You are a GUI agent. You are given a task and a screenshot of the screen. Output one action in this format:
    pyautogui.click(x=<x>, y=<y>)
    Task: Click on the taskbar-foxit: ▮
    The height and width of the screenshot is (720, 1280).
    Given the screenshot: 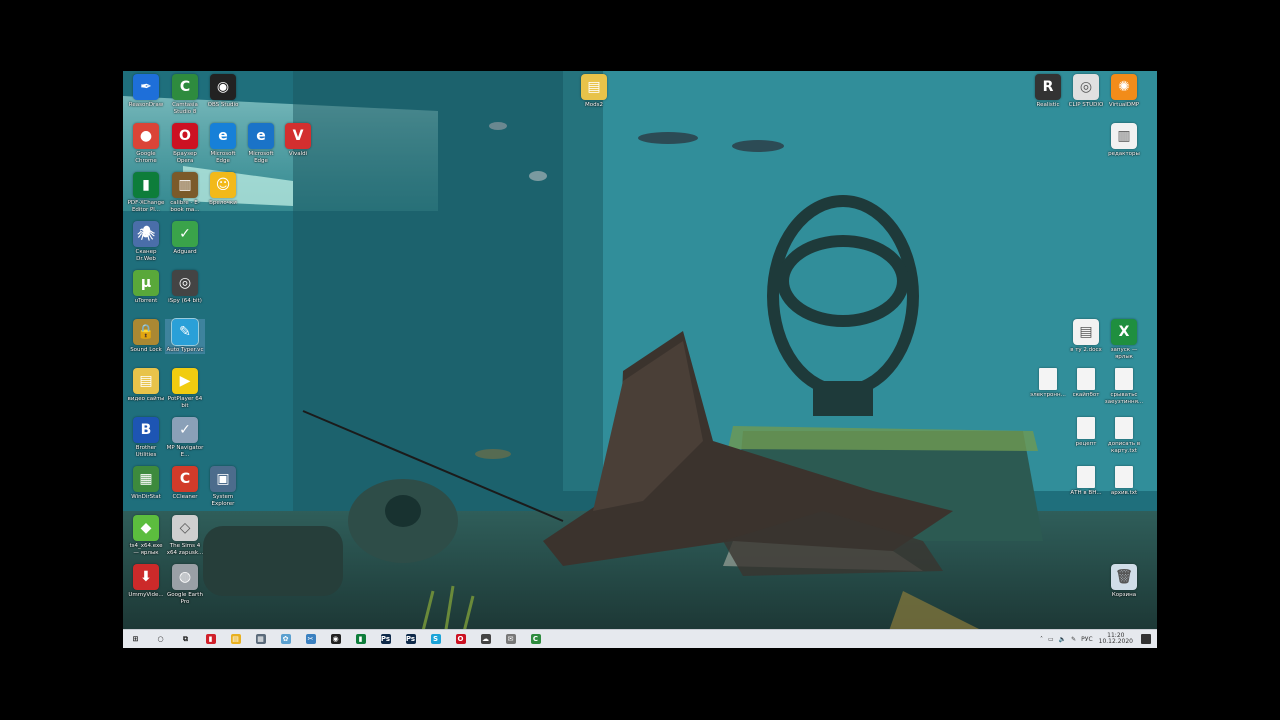 What is the action you would take?
    pyautogui.click(x=360, y=639)
    